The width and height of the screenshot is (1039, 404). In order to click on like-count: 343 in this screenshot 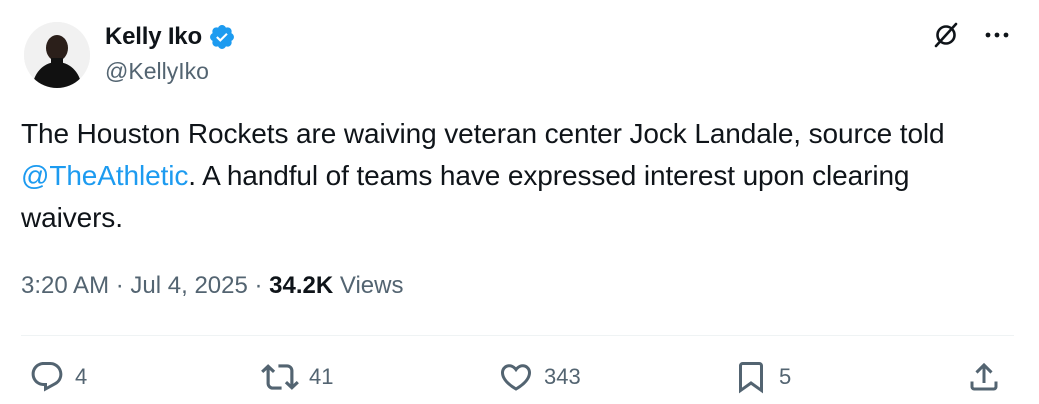, I will do `click(562, 376)`.